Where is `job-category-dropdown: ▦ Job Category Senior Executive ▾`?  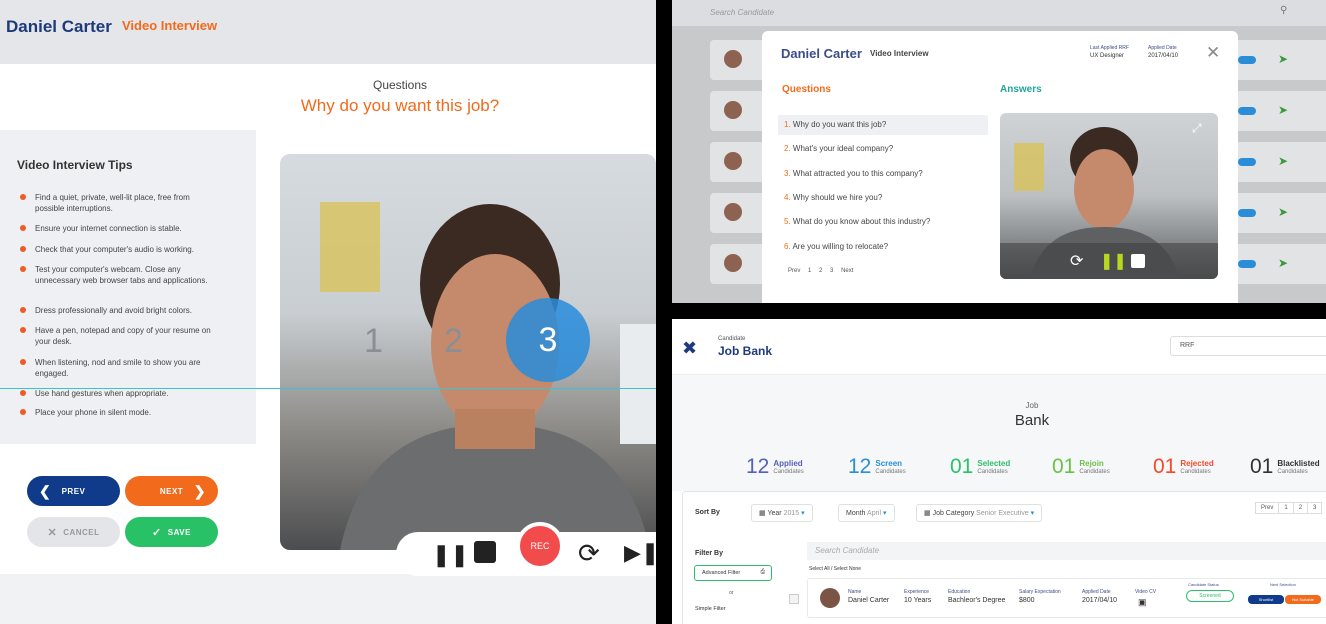 job-category-dropdown: ▦ Job Category Senior Executive ▾ is located at coordinates (979, 513).